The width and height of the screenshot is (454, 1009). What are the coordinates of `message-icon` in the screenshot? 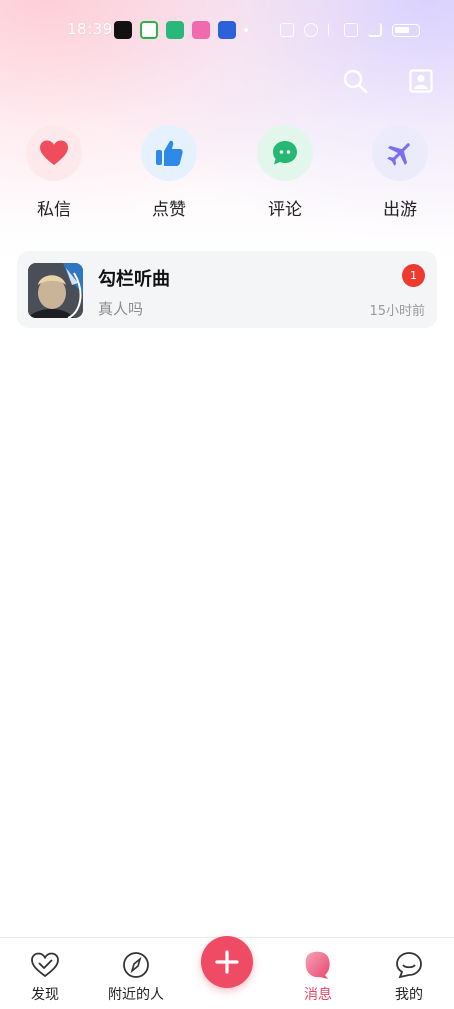 It's located at (317, 965).